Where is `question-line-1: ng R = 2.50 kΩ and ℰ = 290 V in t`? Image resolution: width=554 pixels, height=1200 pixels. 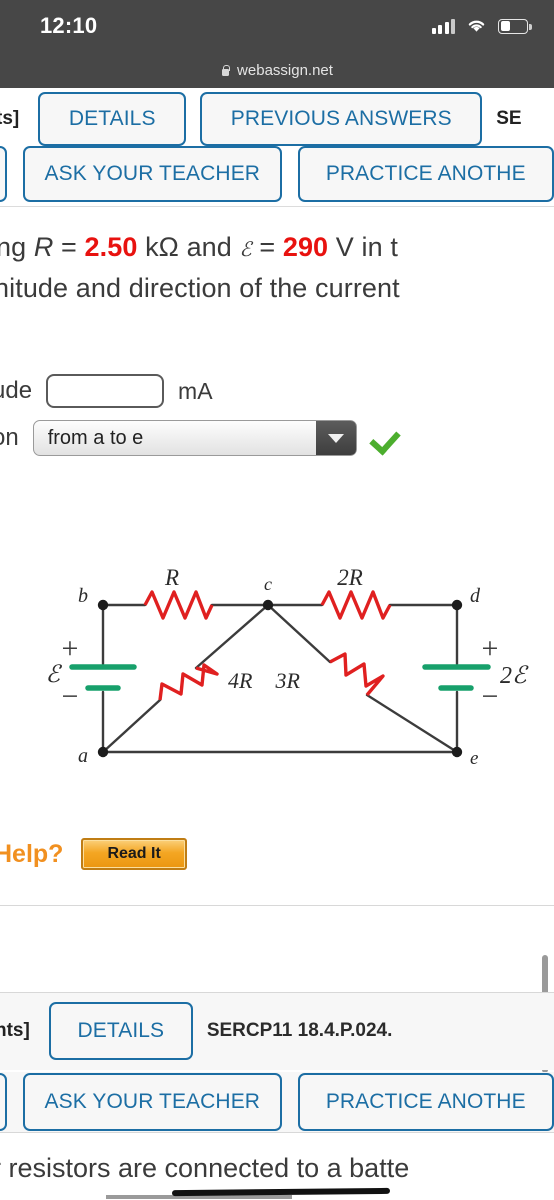
question-line-1: ng R = 2.50 kΩ and ℰ = 290 V in t is located at coordinates (277, 248).